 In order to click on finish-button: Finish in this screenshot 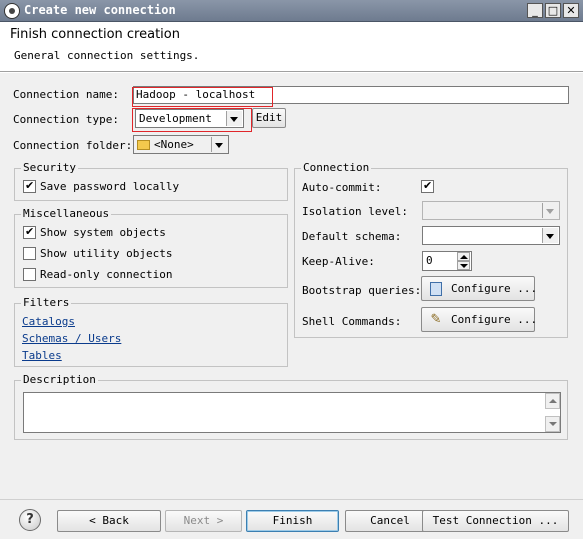, I will do `click(292, 521)`.